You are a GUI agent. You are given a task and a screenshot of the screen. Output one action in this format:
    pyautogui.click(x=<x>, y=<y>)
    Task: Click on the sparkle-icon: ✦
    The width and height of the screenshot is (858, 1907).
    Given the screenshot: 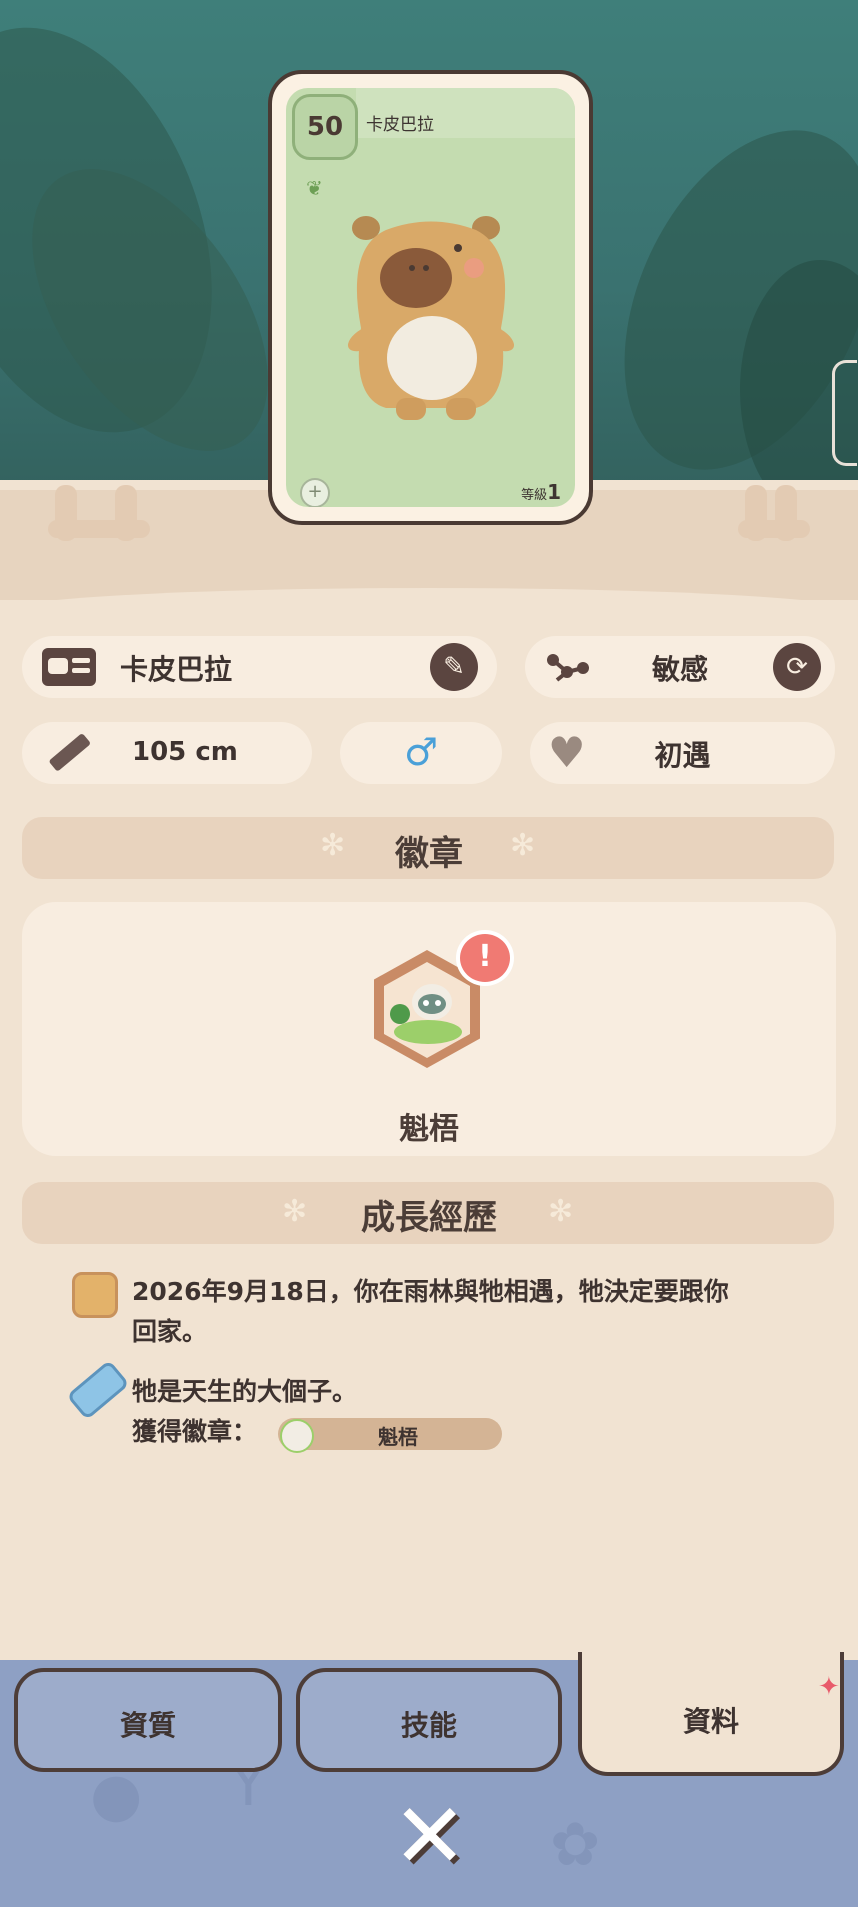 What is the action you would take?
    pyautogui.click(x=829, y=1687)
    